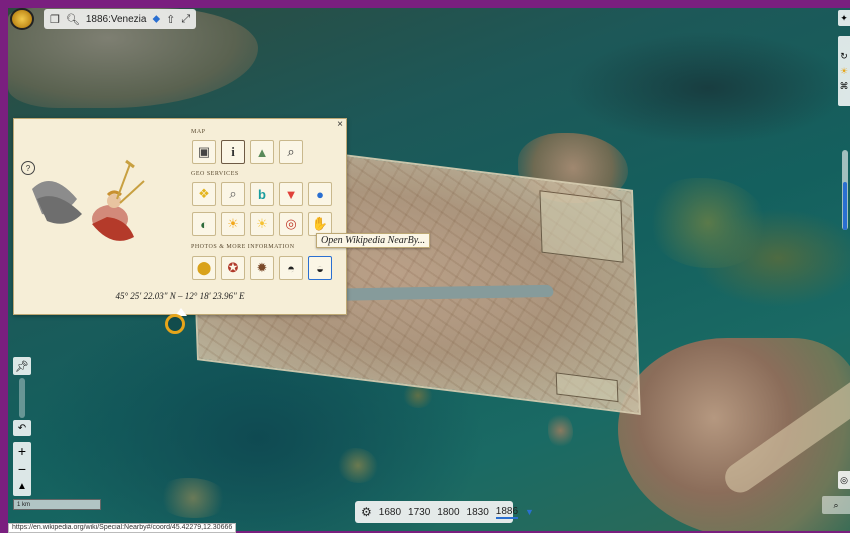 This screenshot has width=850, height=533. Describe the element at coordinates (198, 132) in the screenshot. I see `section-map-heading: MAP` at that location.